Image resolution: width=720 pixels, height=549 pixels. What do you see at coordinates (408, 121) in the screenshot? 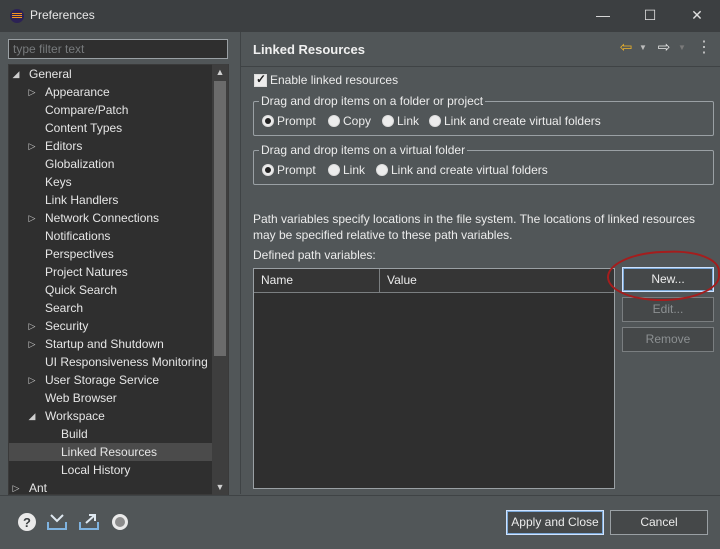
I see `folder-link-label: Link` at bounding box center [408, 121].